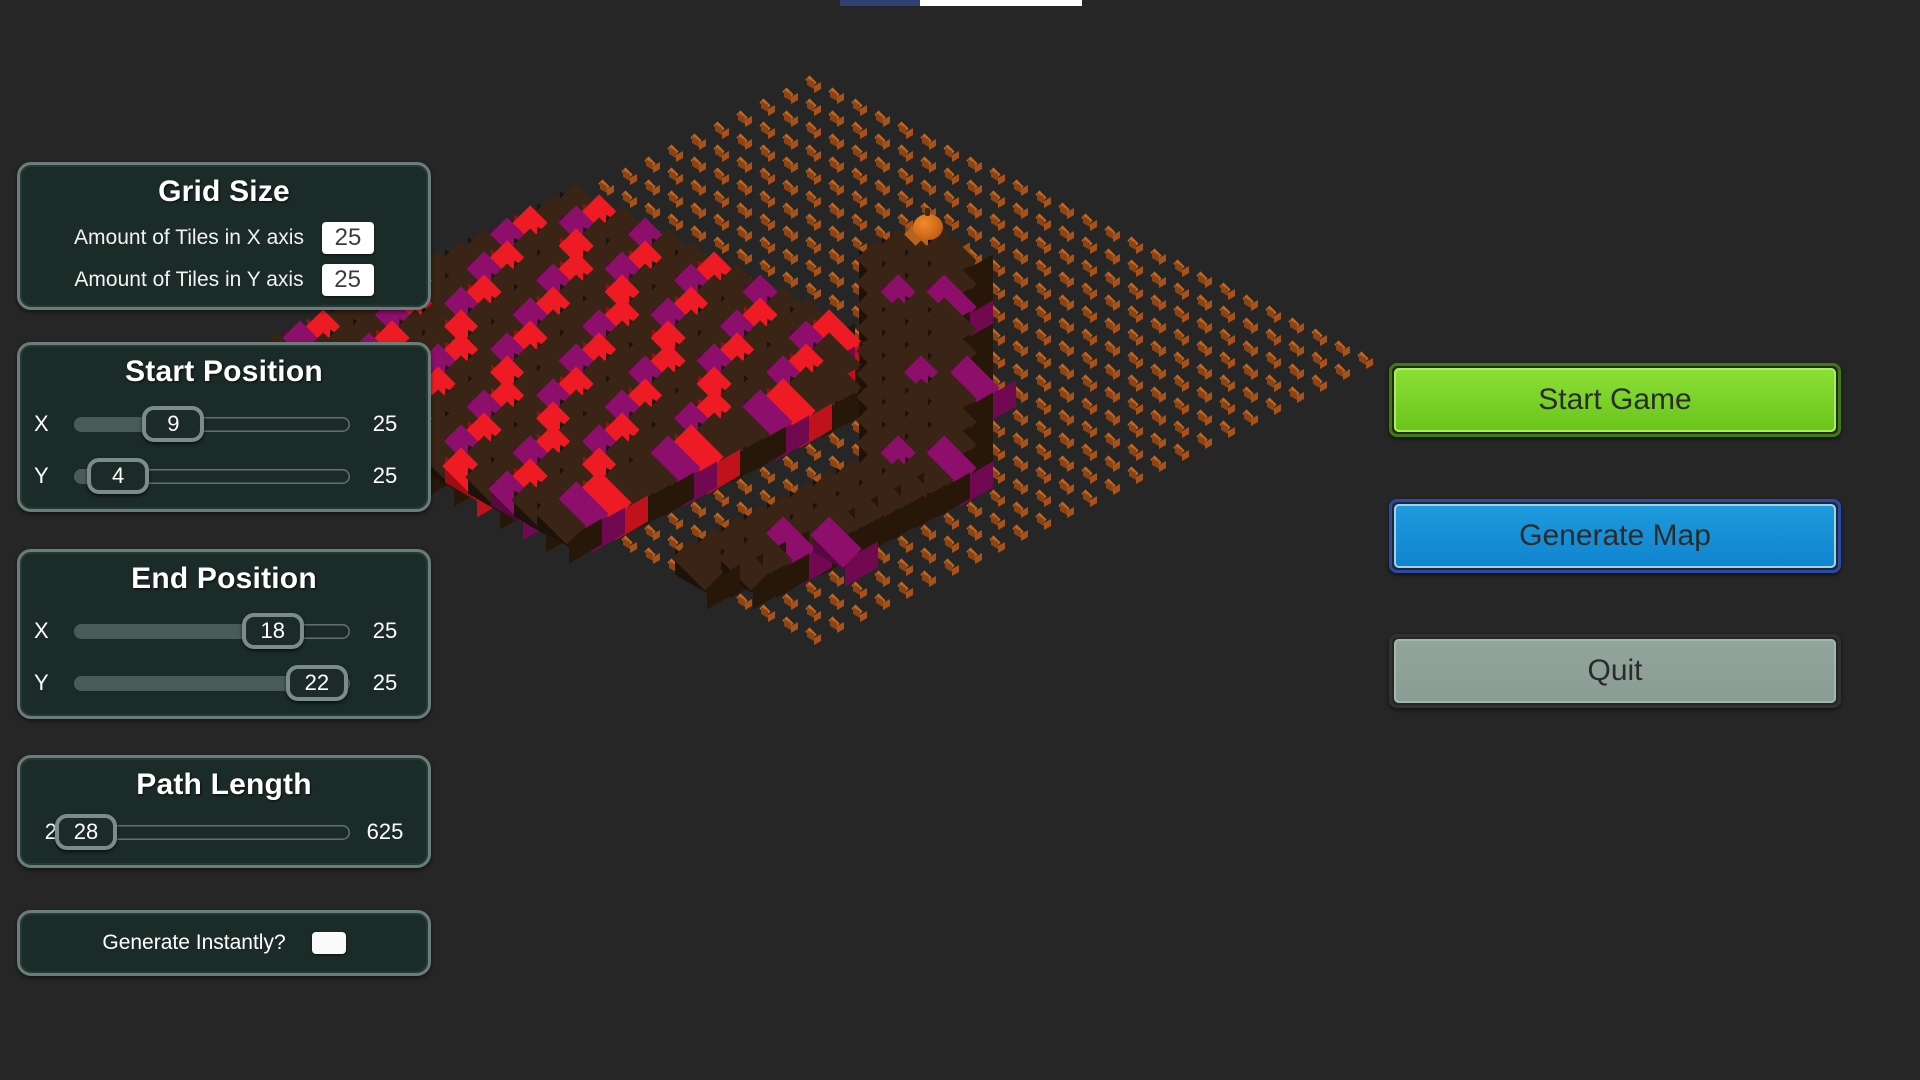 Image resolution: width=1920 pixels, height=1080 pixels. I want to click on map-tile-terrain, so click(567, 528).